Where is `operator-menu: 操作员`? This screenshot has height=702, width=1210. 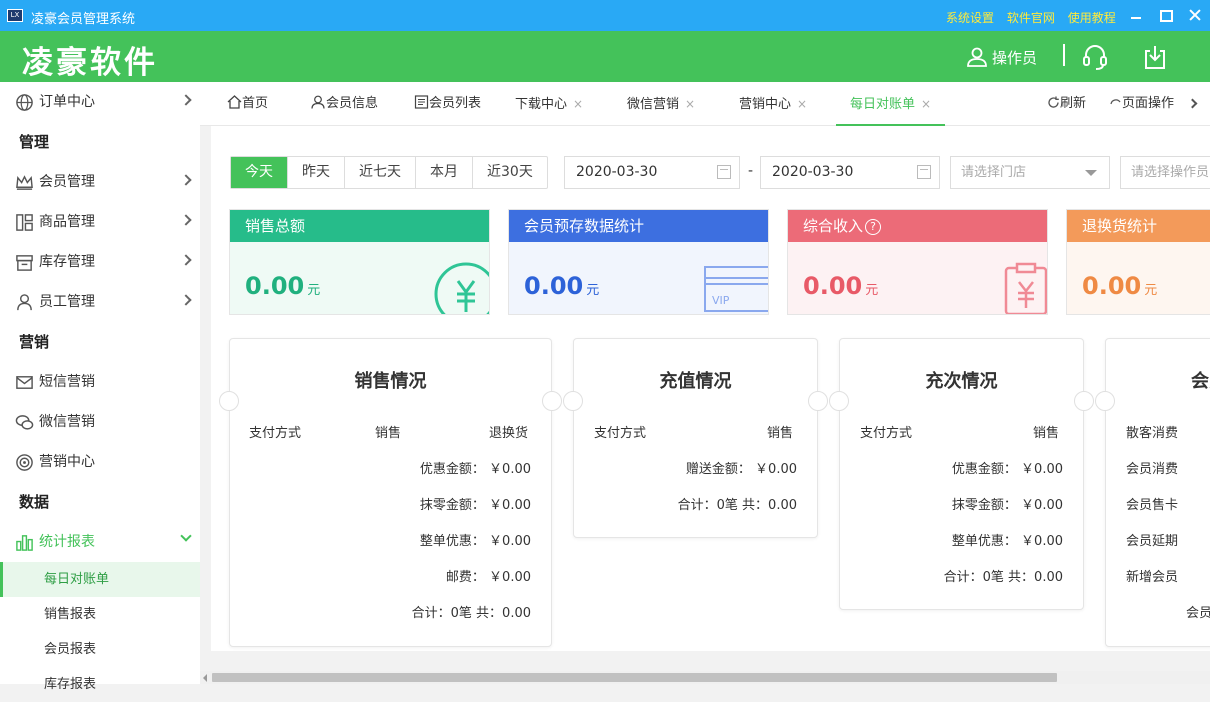 operator-menu: 操作员 is located at coordinates (1001, 57).